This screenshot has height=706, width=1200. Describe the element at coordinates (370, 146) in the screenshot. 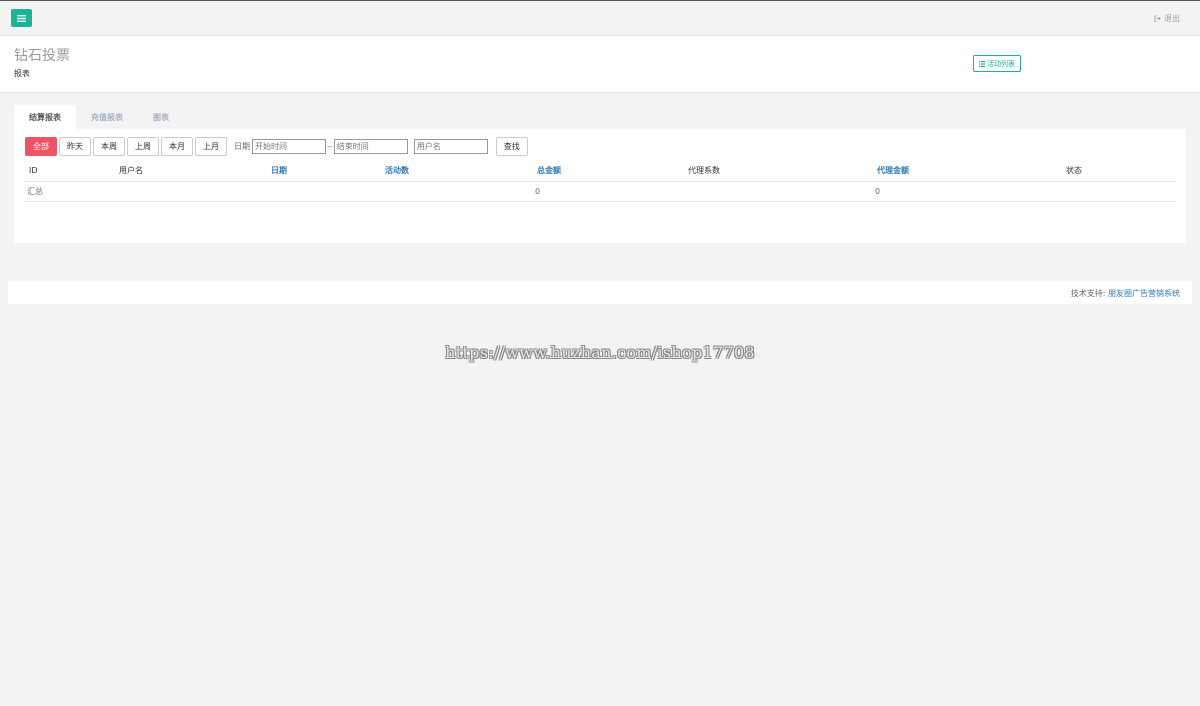

I see `end-date-input` at that location.